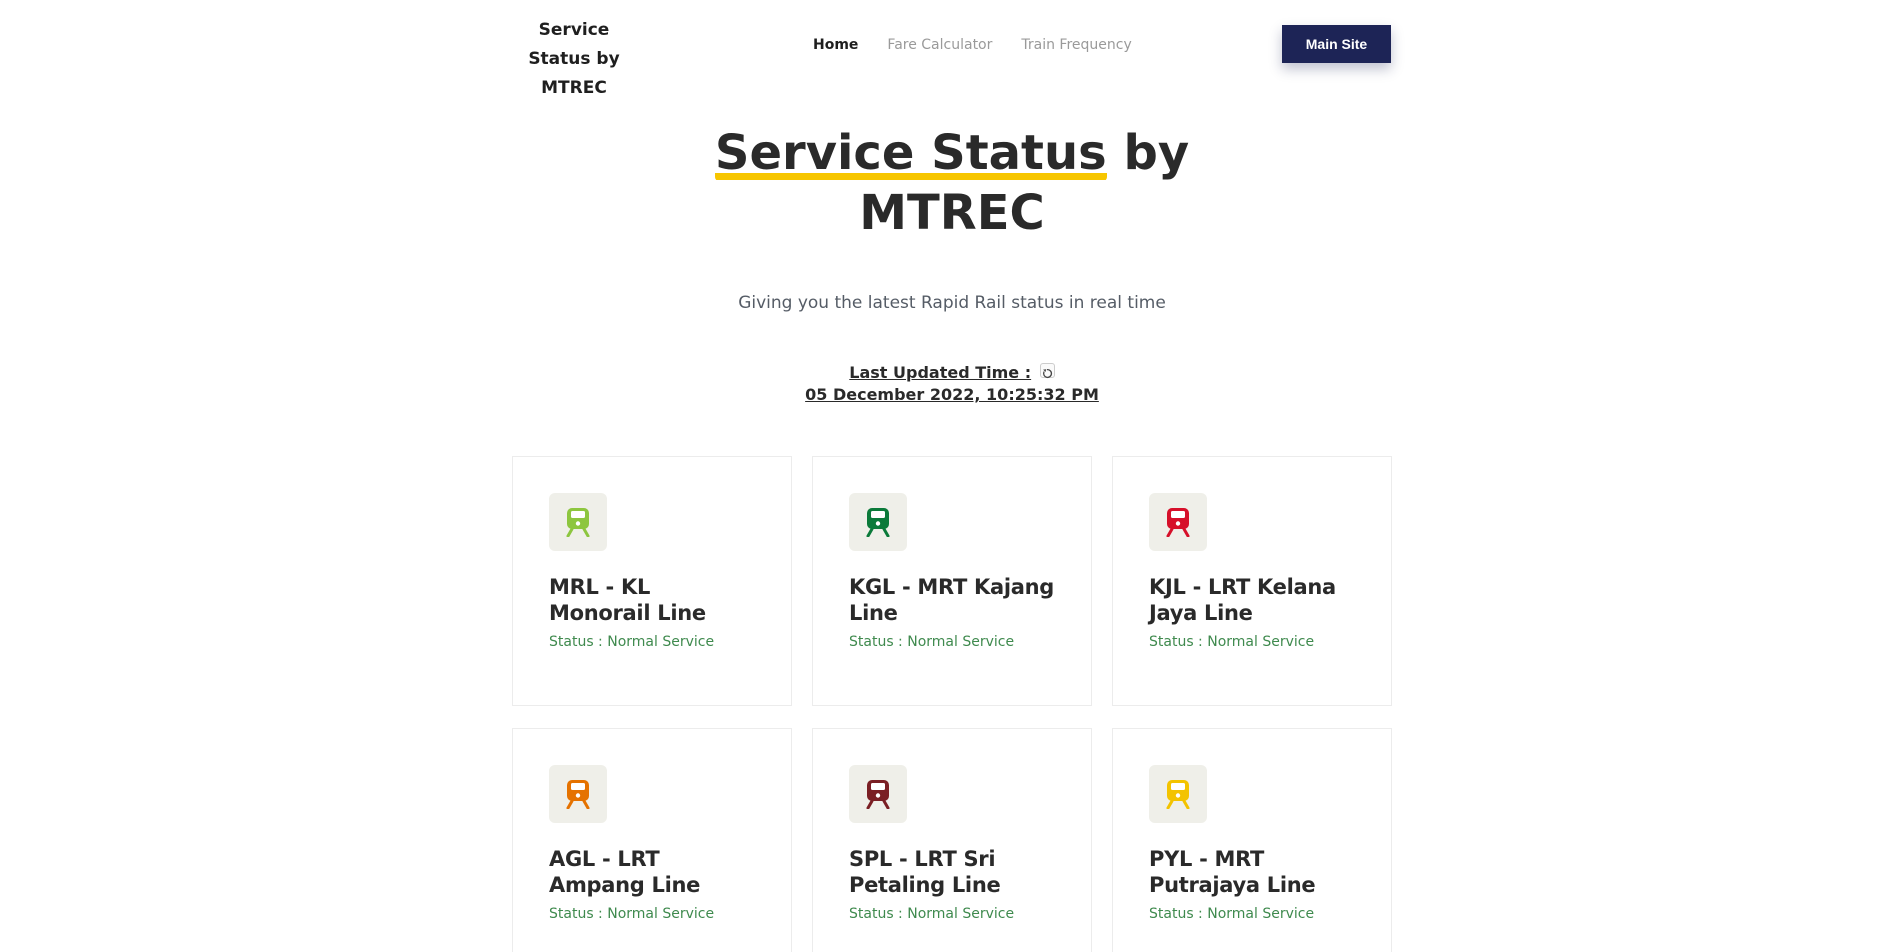 The height and width of the screenshot is (952, 1904). What do you see at coordinates (1232, 872) in the screenshot?
I see `line-title: PYL - MRT Putrajaya Line` at bounding box center [1232, 872].